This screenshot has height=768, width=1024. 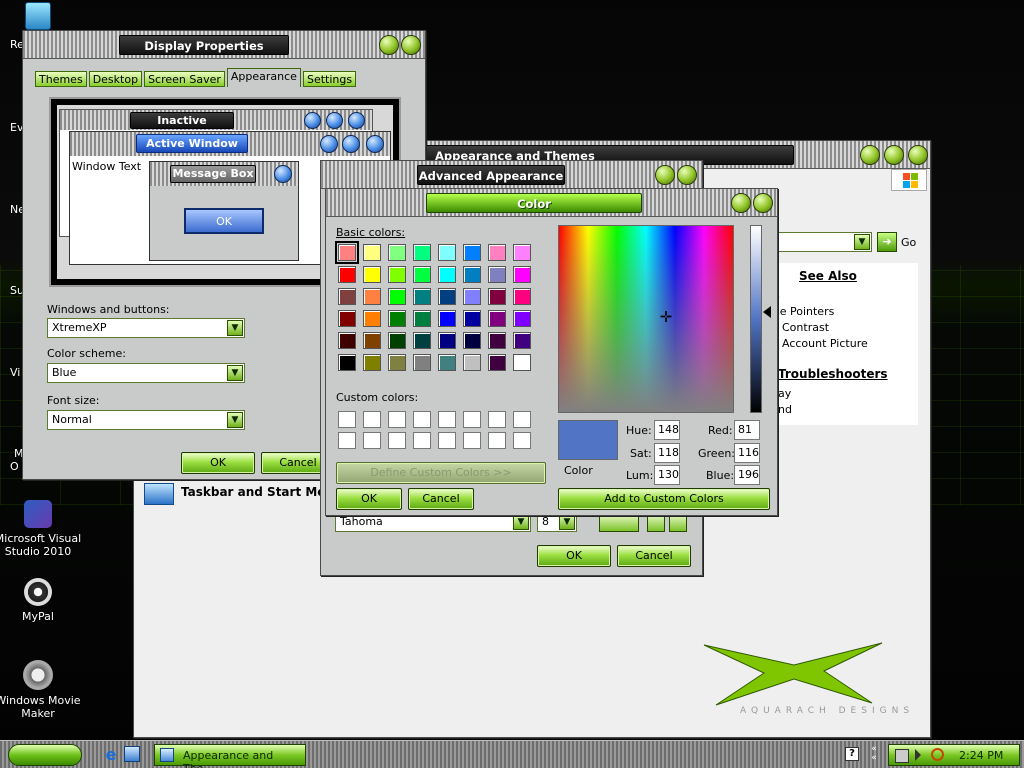 I want to click on desktop-icon-visual-studio: Microsoft Visual Studio 2010, so click(x=41, y=529).